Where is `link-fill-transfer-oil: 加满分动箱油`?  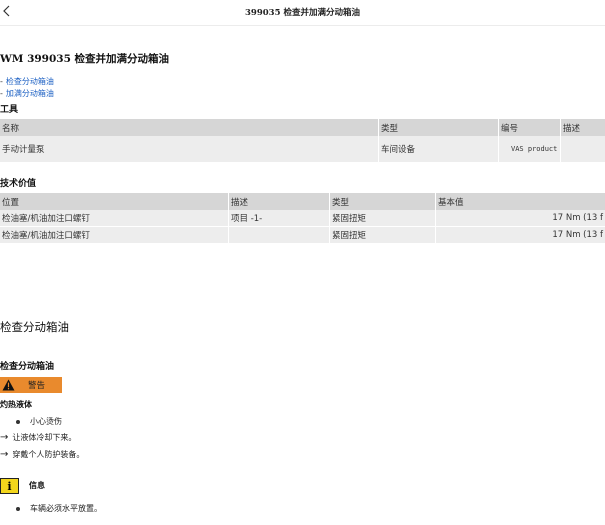
link-fill-transfer-oil: 加满分动箱油 is located at coordinates (30, 94).